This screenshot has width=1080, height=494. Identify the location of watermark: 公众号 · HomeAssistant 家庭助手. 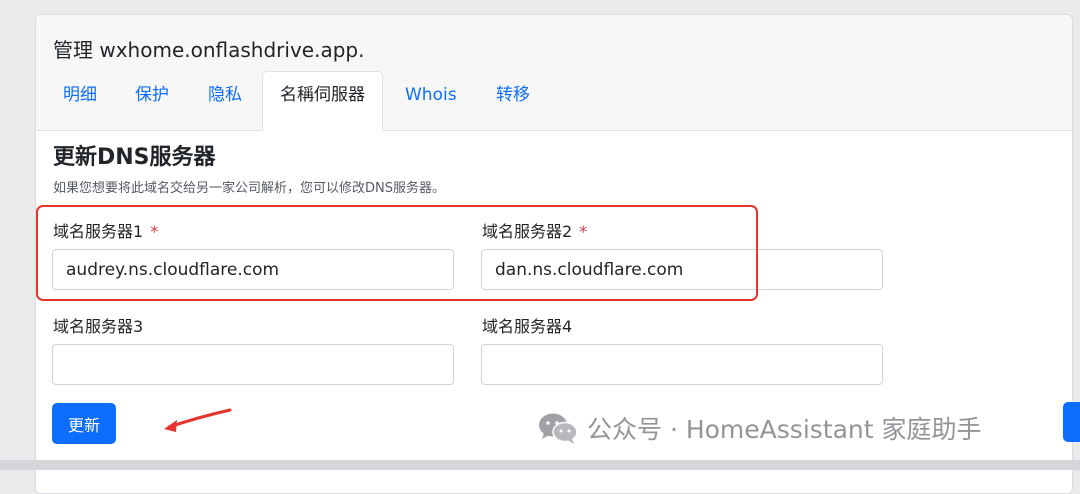
(759, 428).